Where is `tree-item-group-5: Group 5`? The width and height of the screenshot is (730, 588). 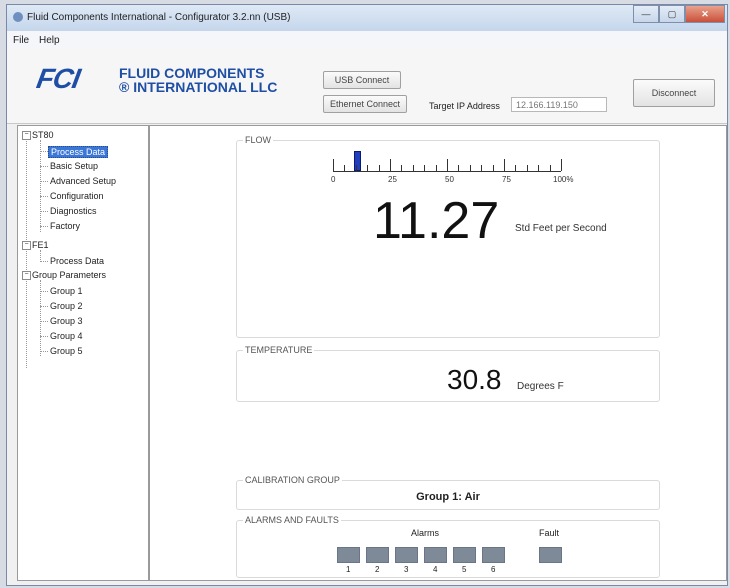 tree-item-group-5: Group 5 is located at coordinates (66, 351).